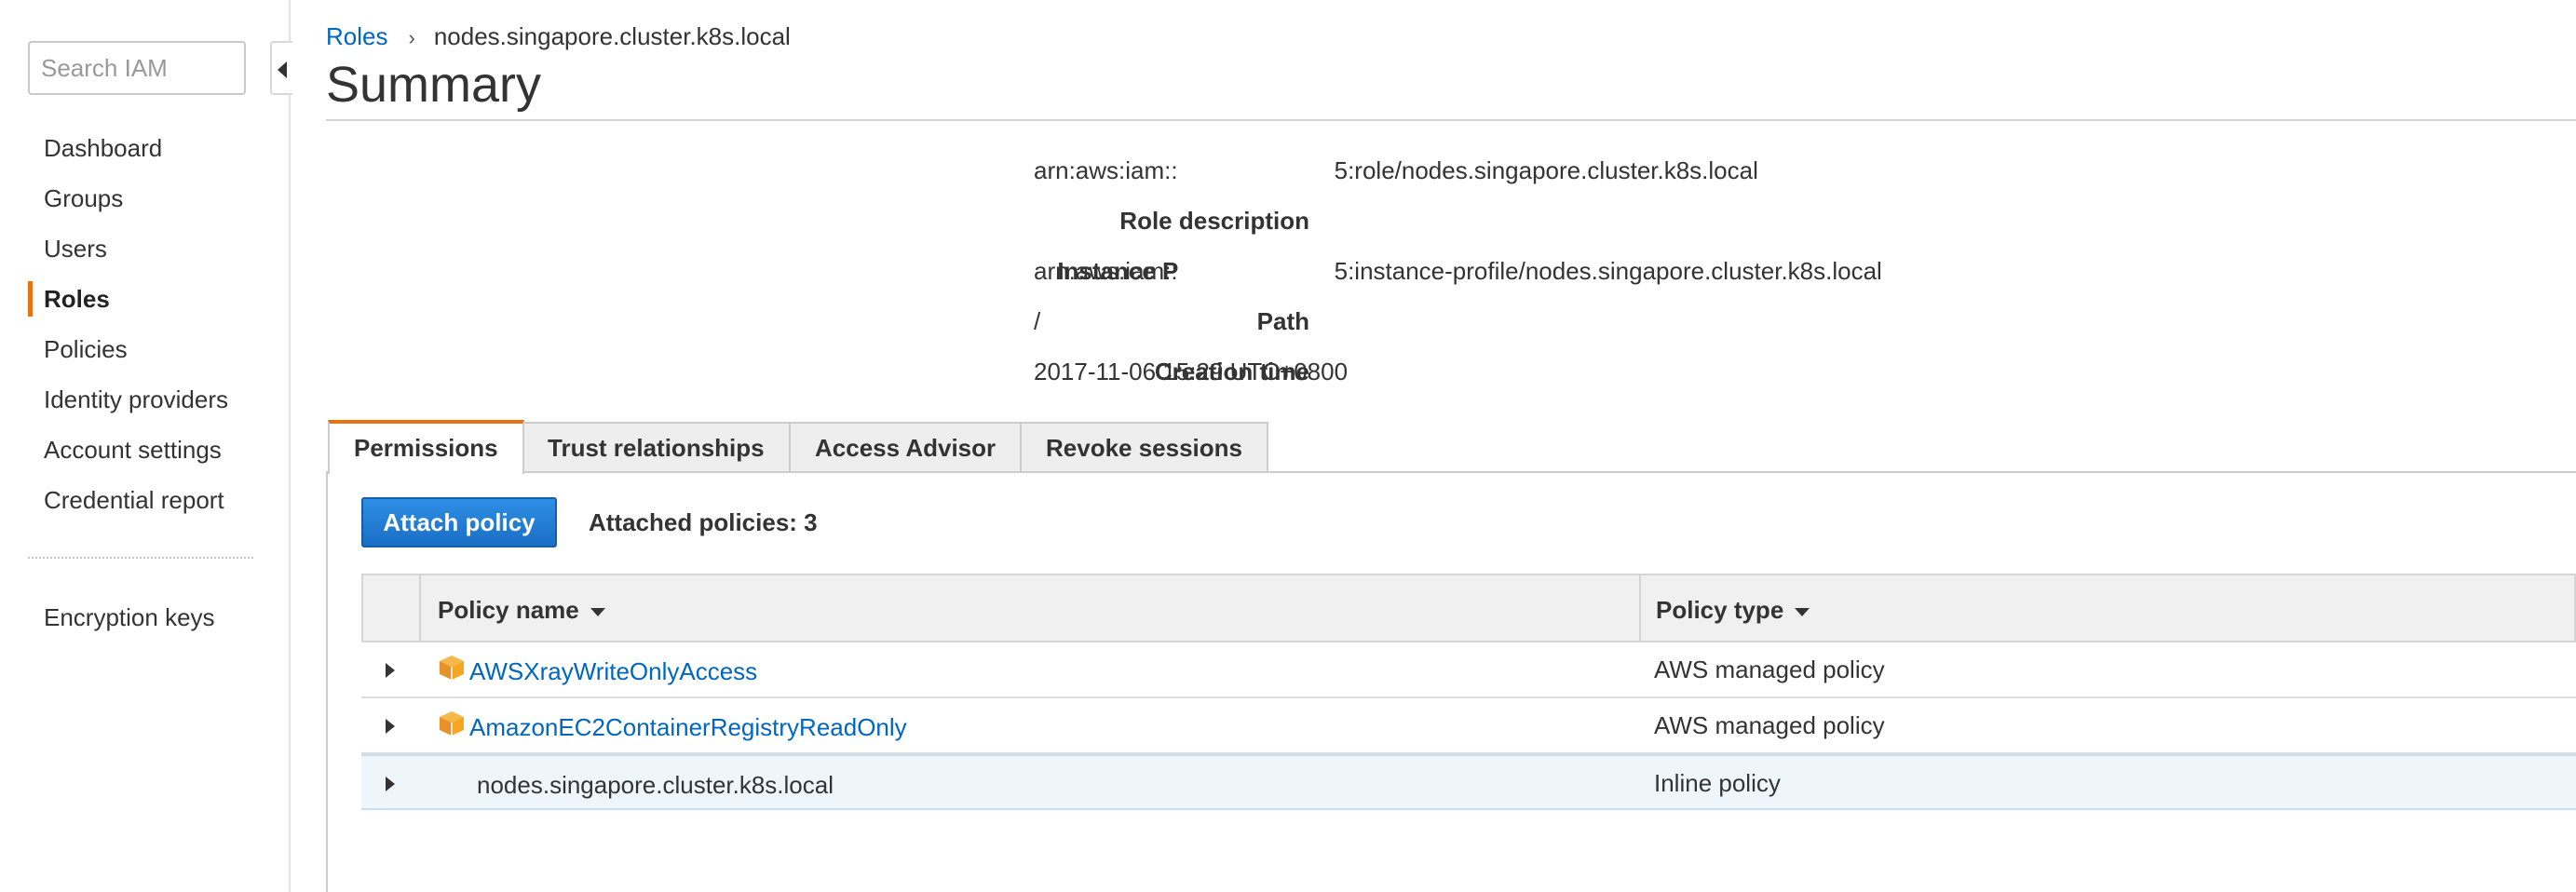  Describe the element at coordinates (521, 611) in the screenshot. I see `column-header-policy-name: Policy name` at that location.